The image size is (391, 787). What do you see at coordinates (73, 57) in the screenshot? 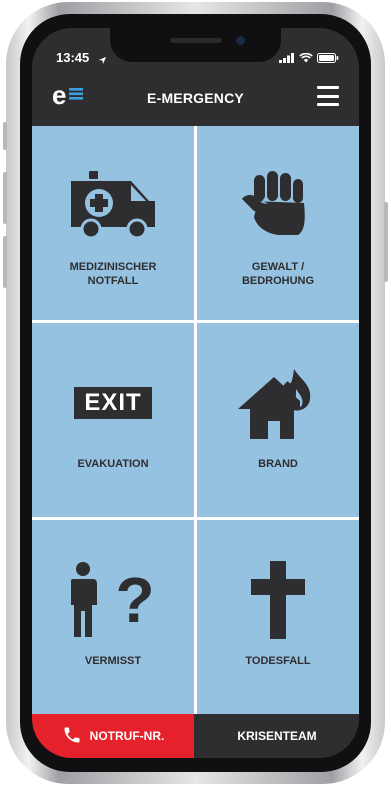
I see `status-time: 13:45` at bounding box center [73, 57].